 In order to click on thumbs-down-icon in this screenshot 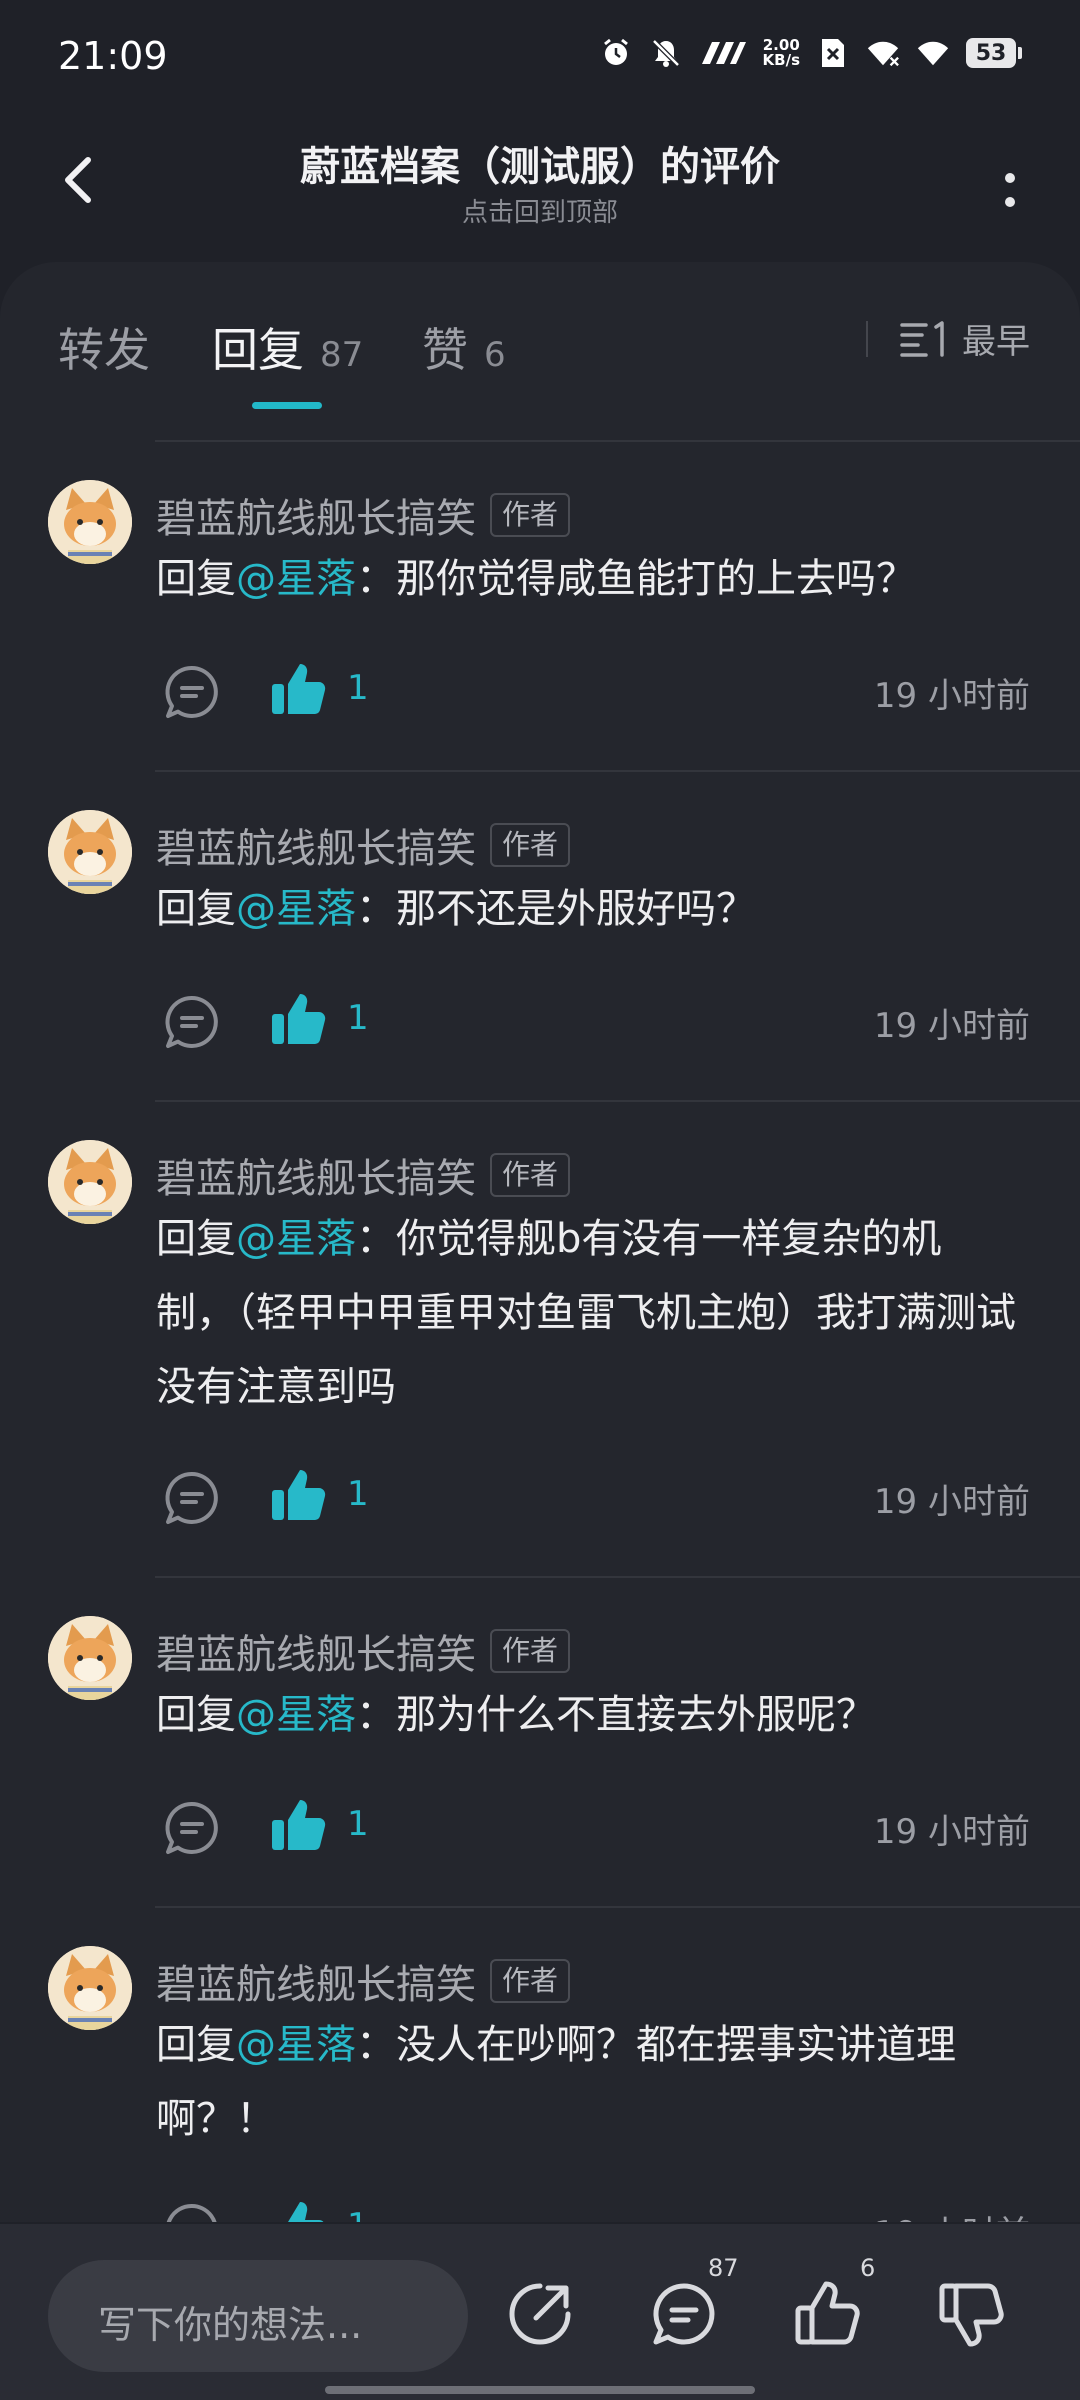, I will do `click(971, 2315)`.